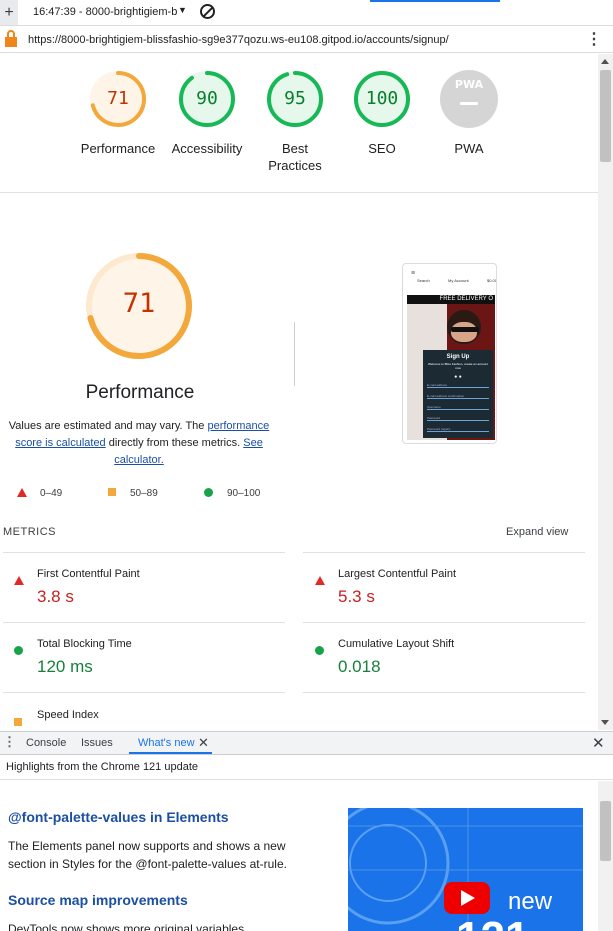 This screenshot has height=931, width=613. What do you see at coordinates (170, 753) in the screenshot?
I see `active-tab-indicator` at bounding box center [170, 753].